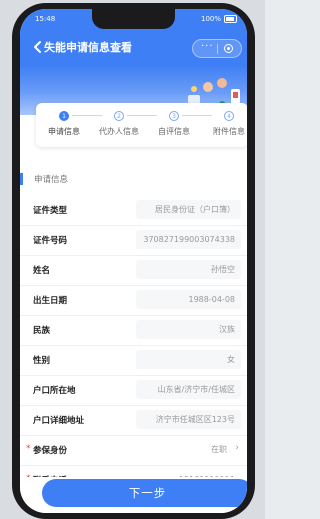 This screenshot has width=320, height=519. I want to click on footer-bar: 下一步, so click(133, 495).